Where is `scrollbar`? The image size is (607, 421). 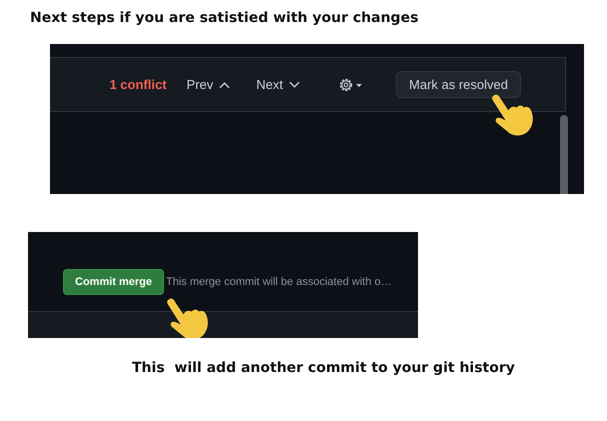 scrollbar is located at coordinates (564, 154).